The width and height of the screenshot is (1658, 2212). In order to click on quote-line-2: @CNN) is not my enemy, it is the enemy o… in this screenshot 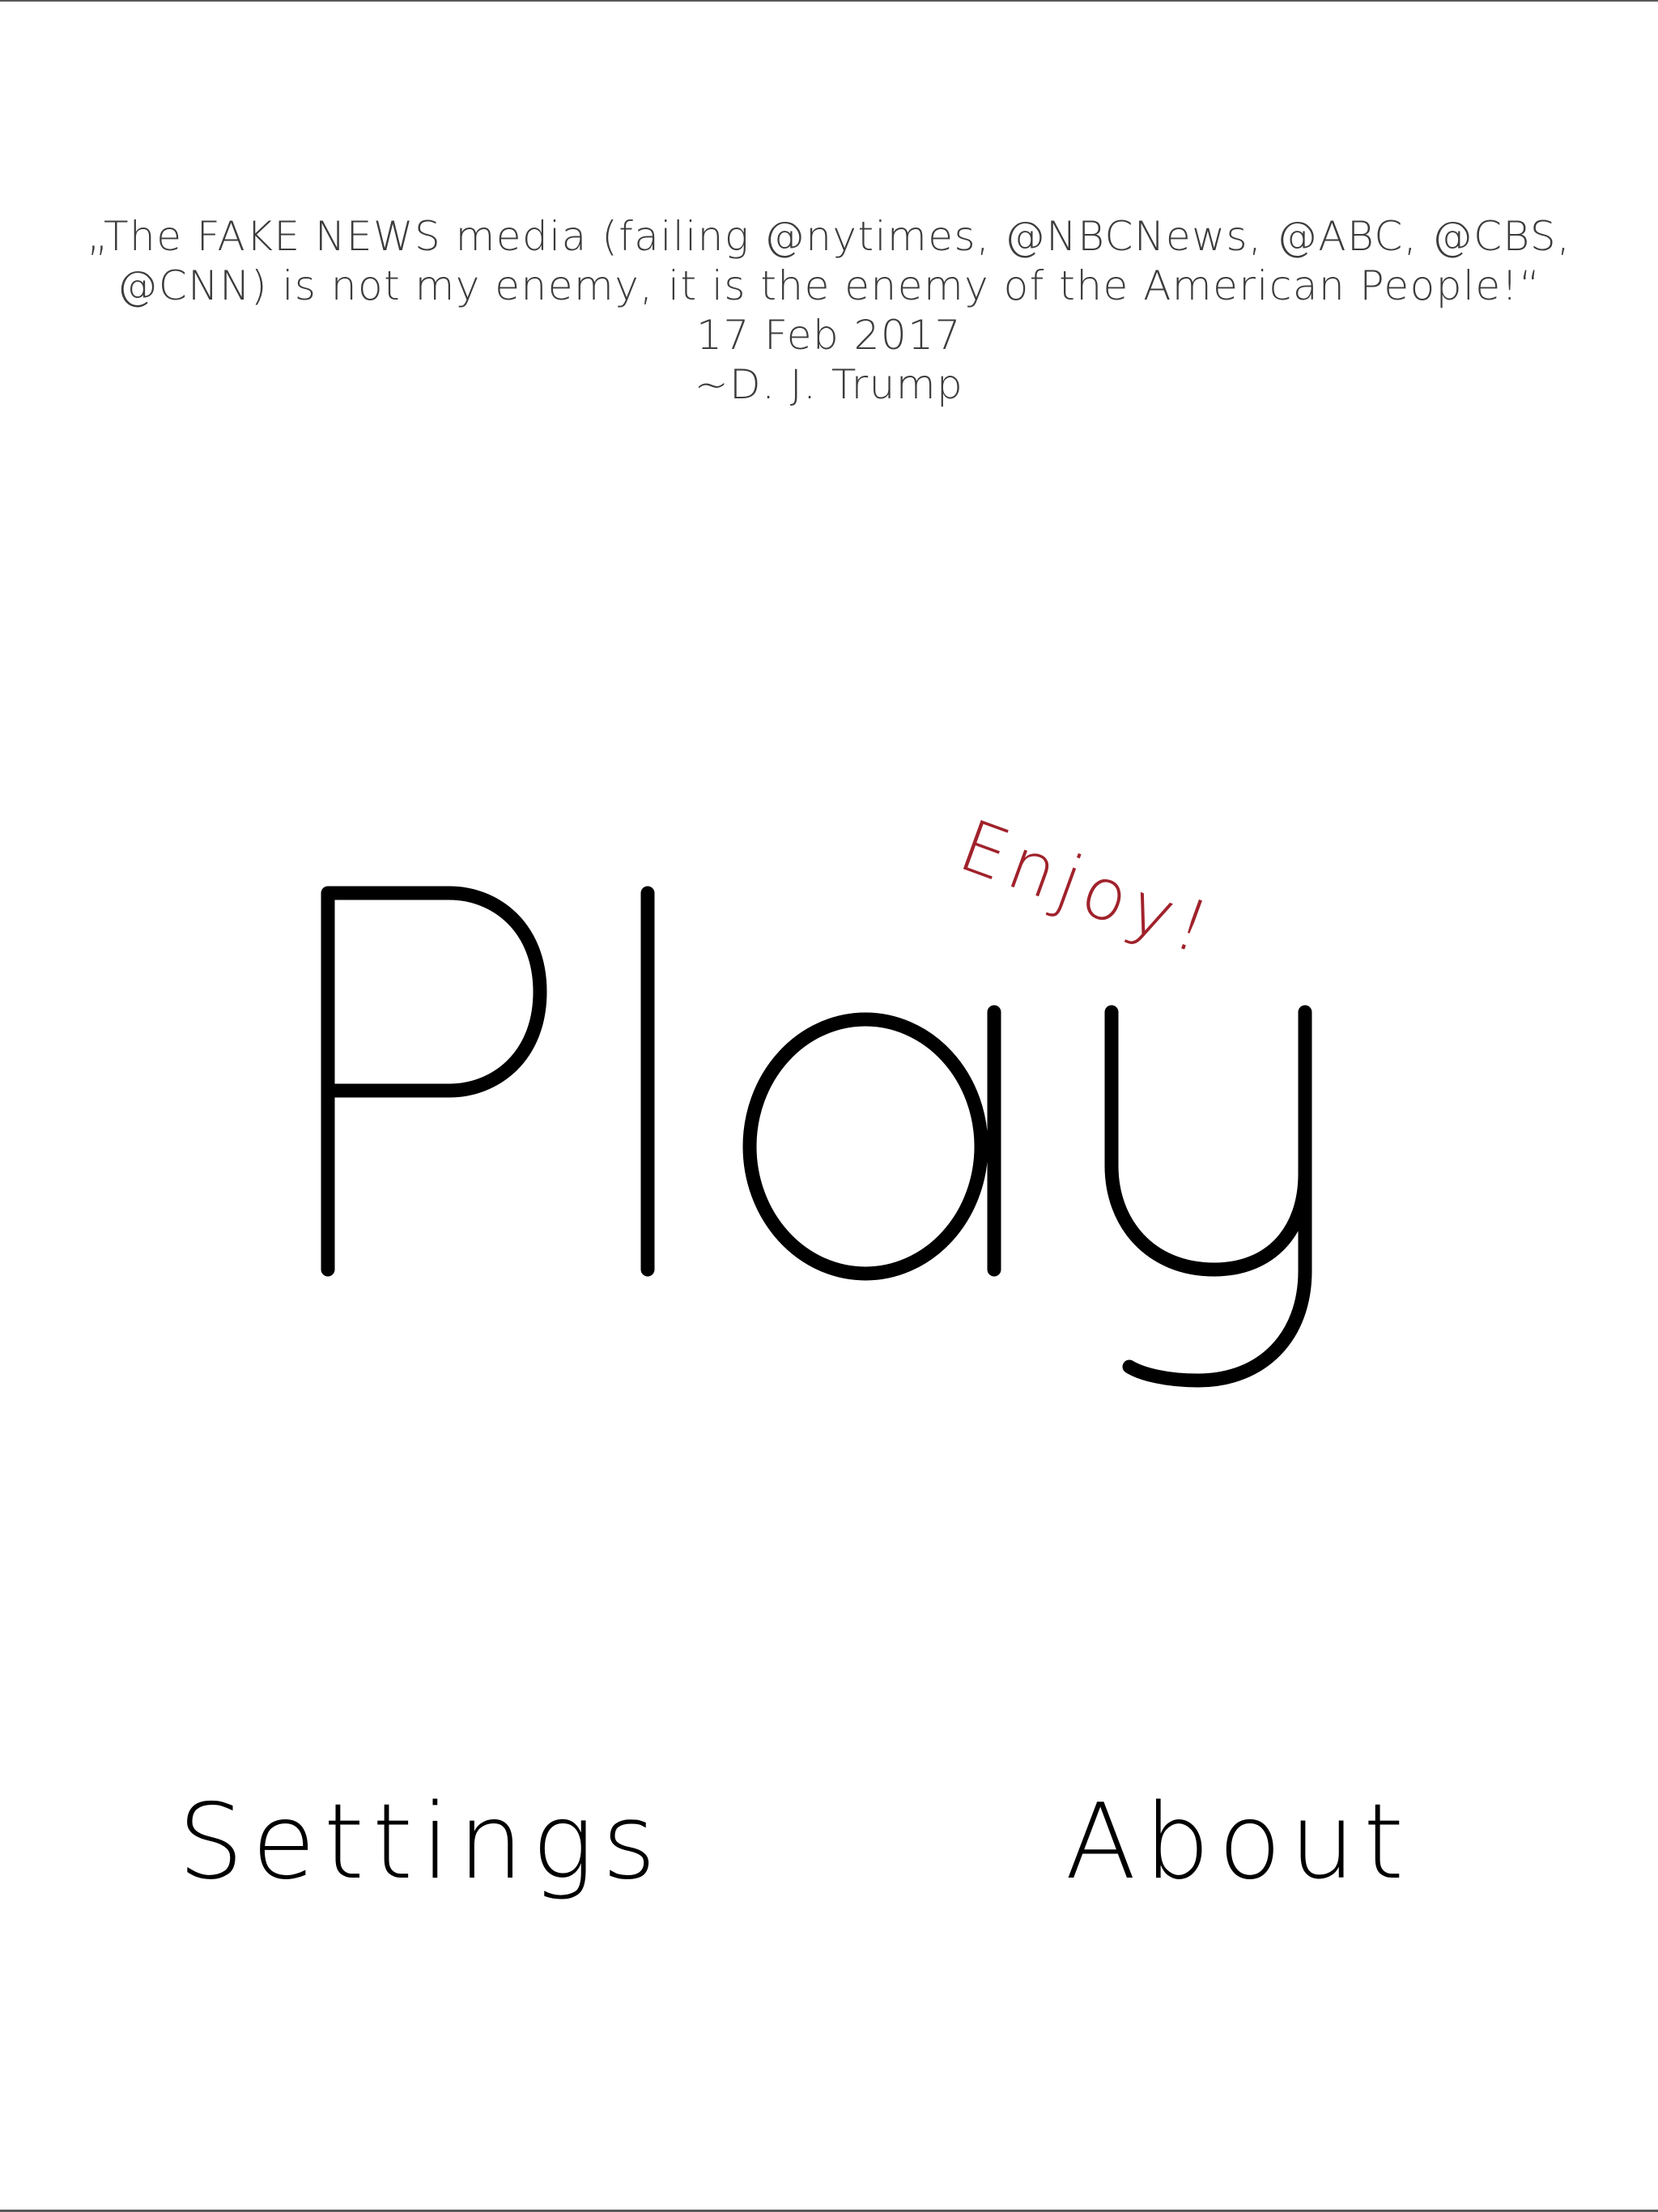, I will do `click(829, 286)`.